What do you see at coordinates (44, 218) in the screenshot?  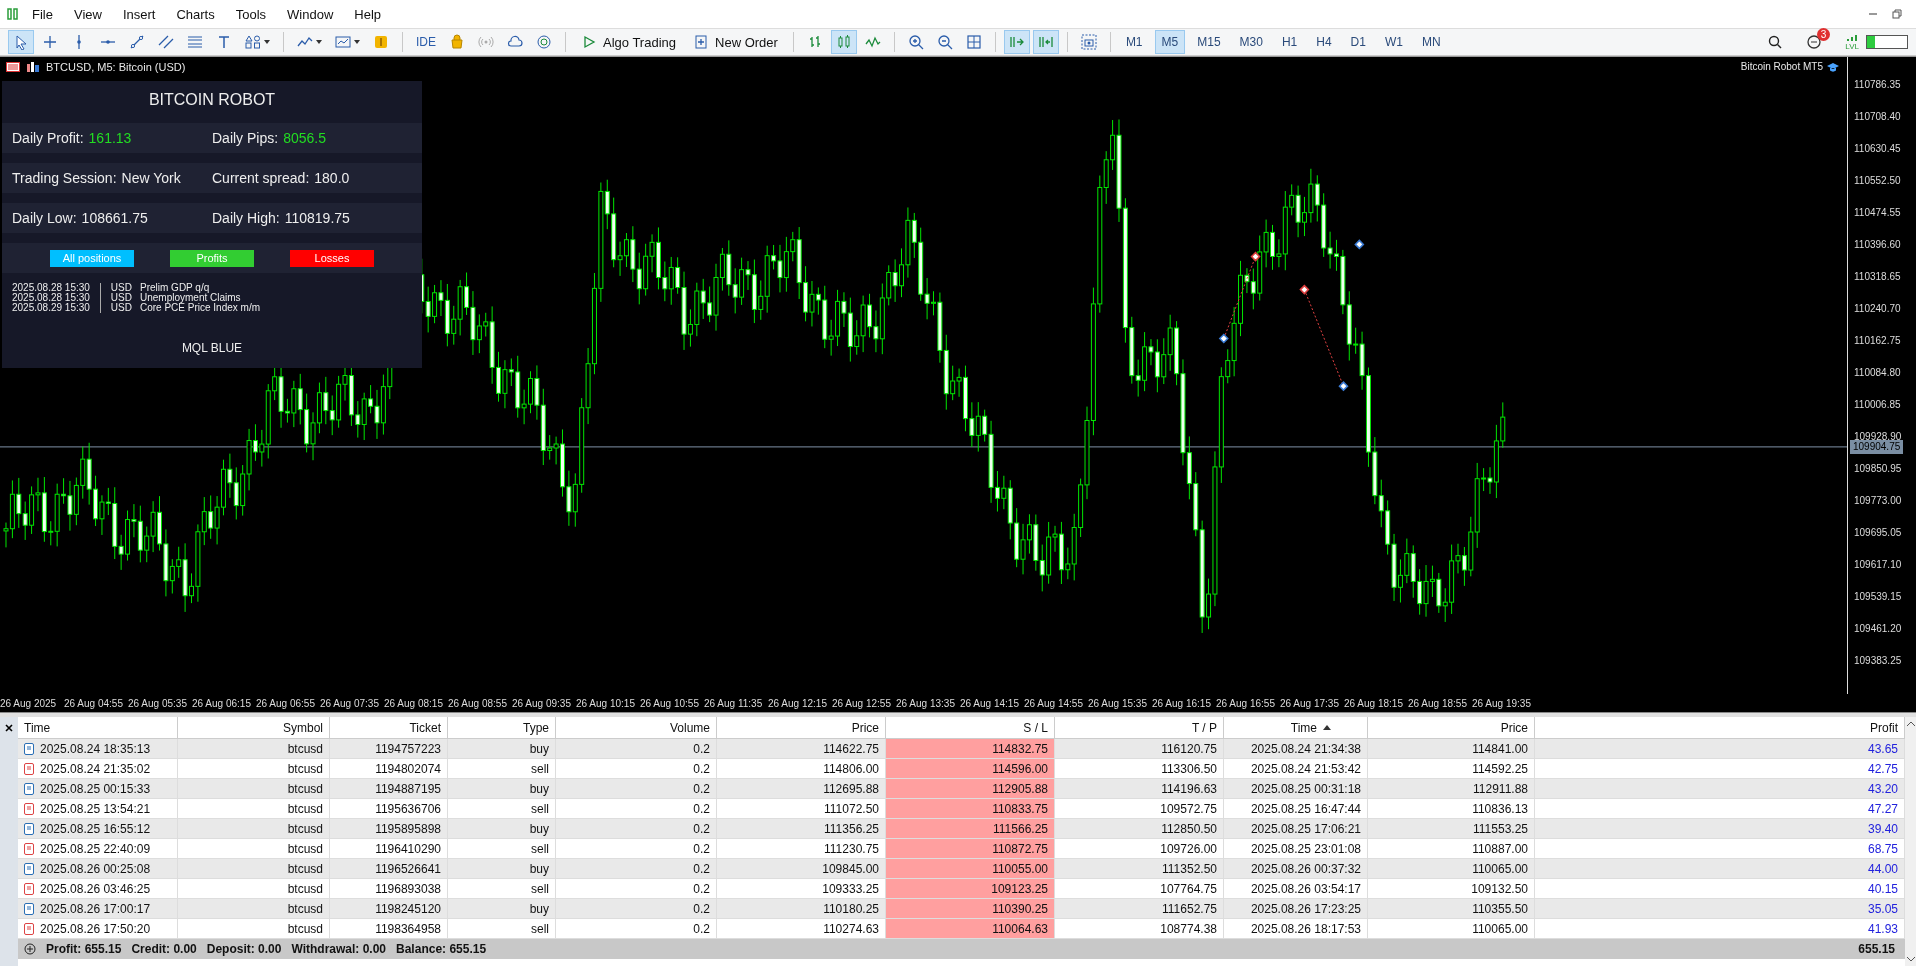 I see `info-label: Daily Low:` at bounding box center [44, 218].